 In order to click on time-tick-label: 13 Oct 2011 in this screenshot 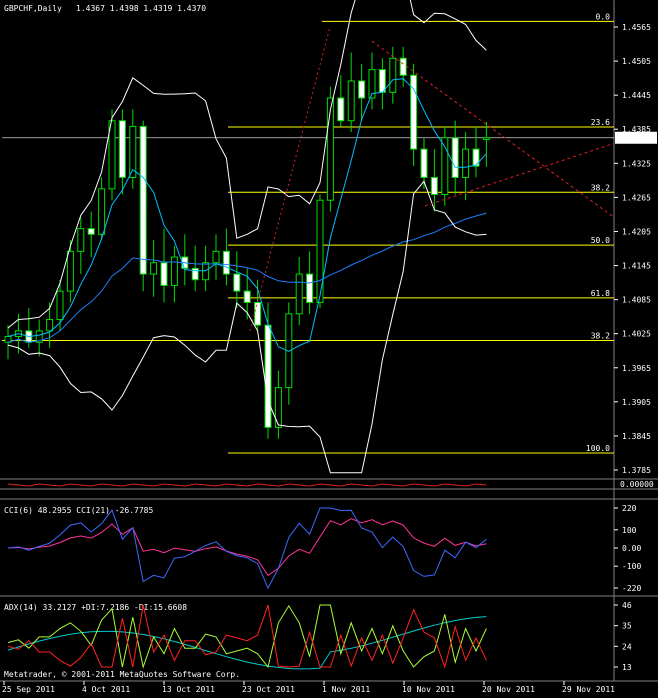, I will do `click(188, 689)`.